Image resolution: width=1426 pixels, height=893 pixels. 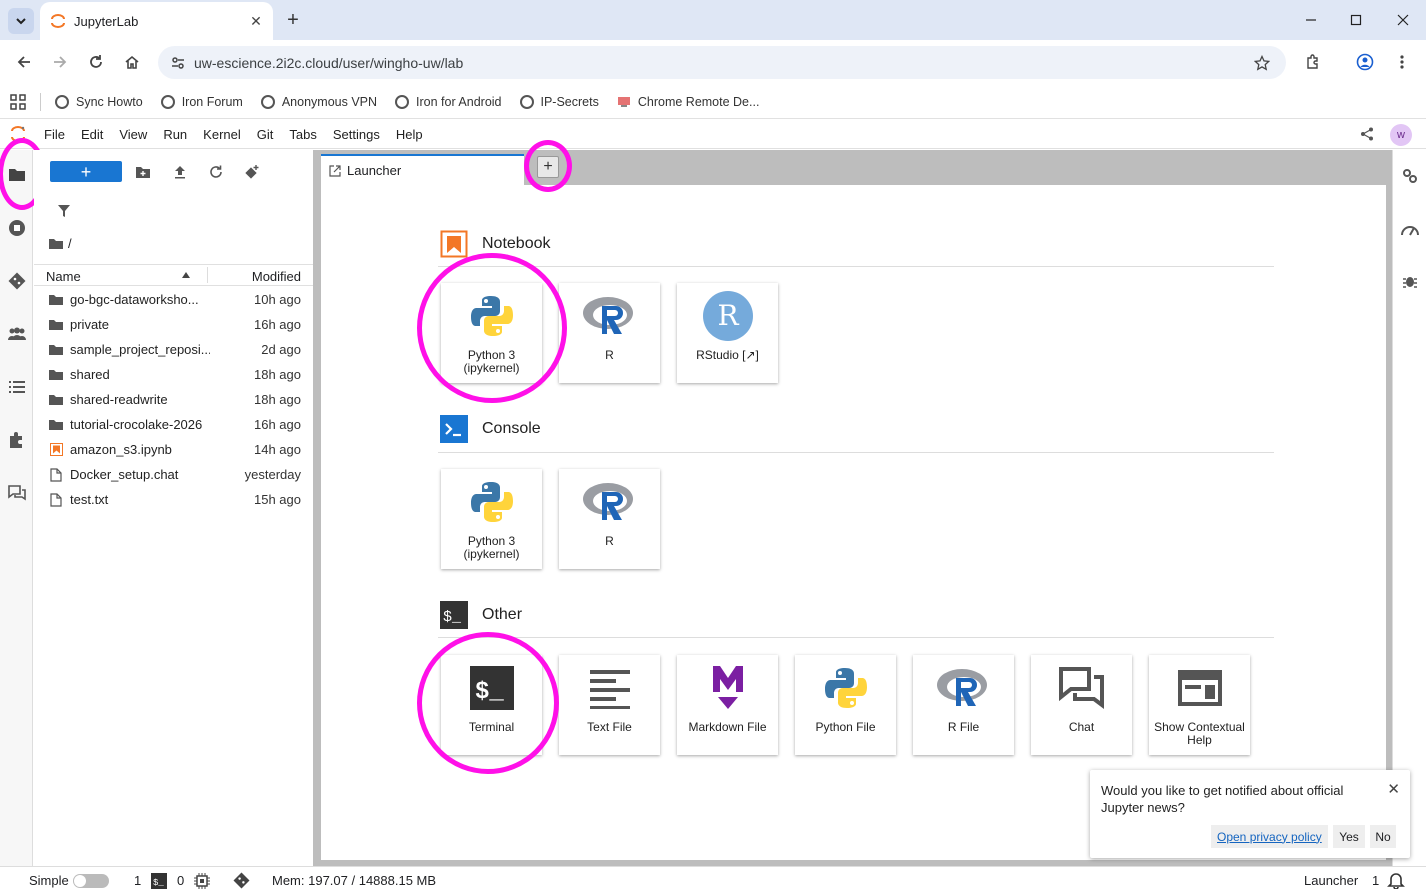 I want to click on r-icon, so click(x=609, y=502).